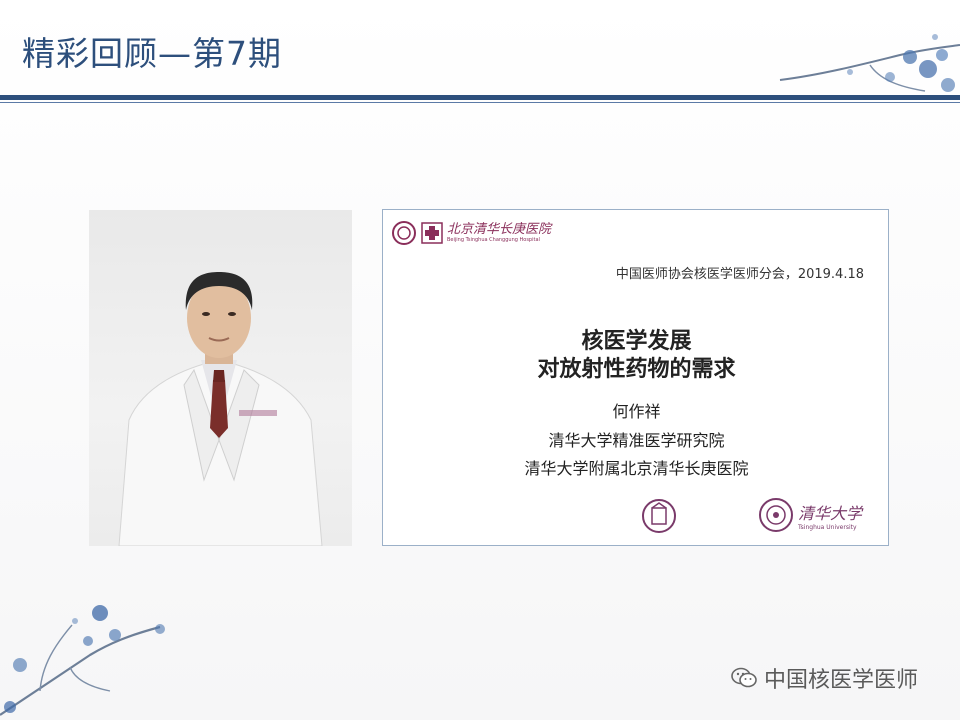 Image resolution: width=960 pixels, height=720 pixels. I want to click on institute-seal-icon, so click(659, 516).